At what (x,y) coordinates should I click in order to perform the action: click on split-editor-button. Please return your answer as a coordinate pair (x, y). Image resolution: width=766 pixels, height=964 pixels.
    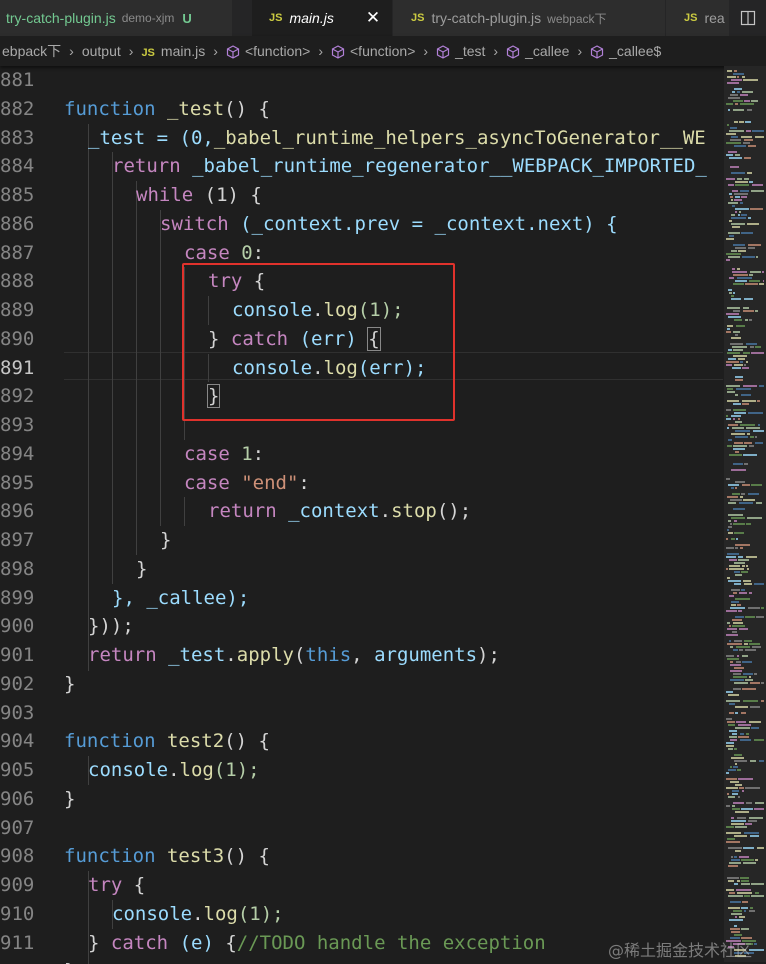
    Looking at the image, I should click on (748, 18).